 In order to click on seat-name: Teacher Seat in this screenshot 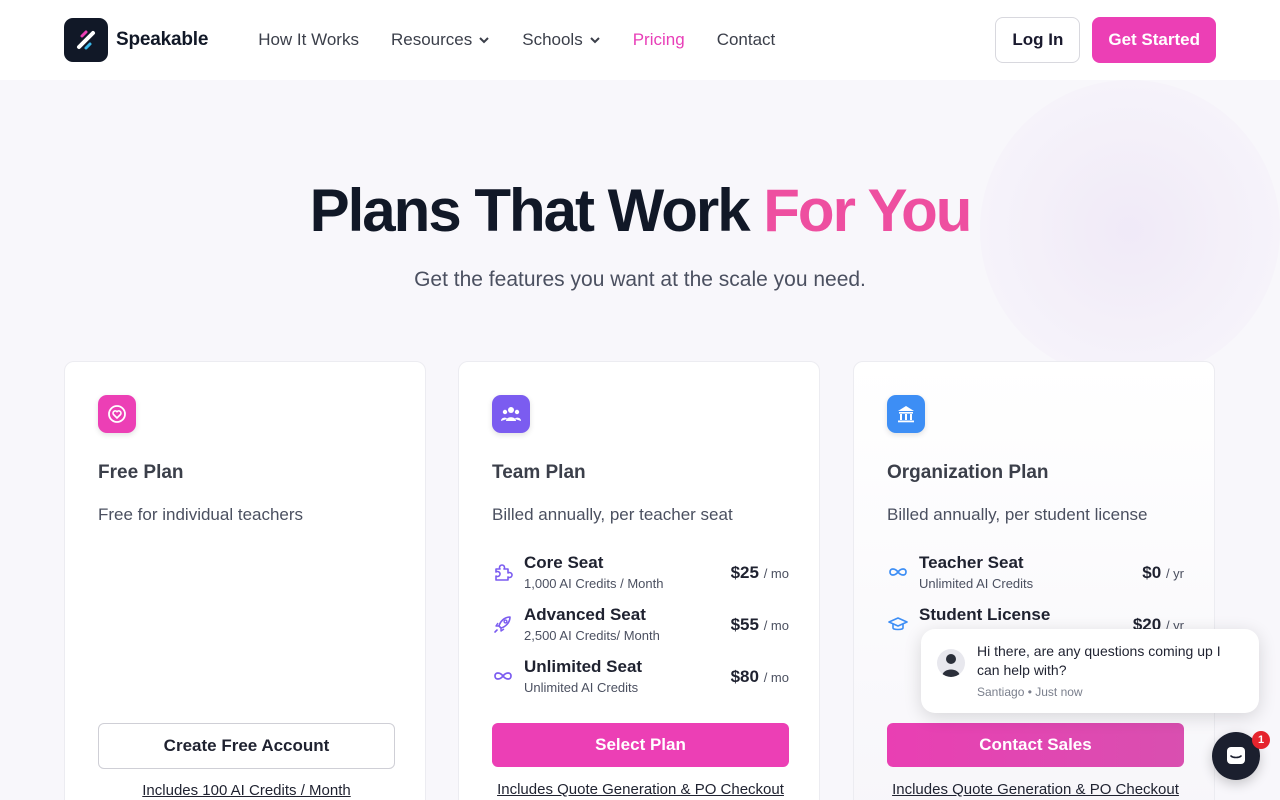, I will do `click(971, 562)`.